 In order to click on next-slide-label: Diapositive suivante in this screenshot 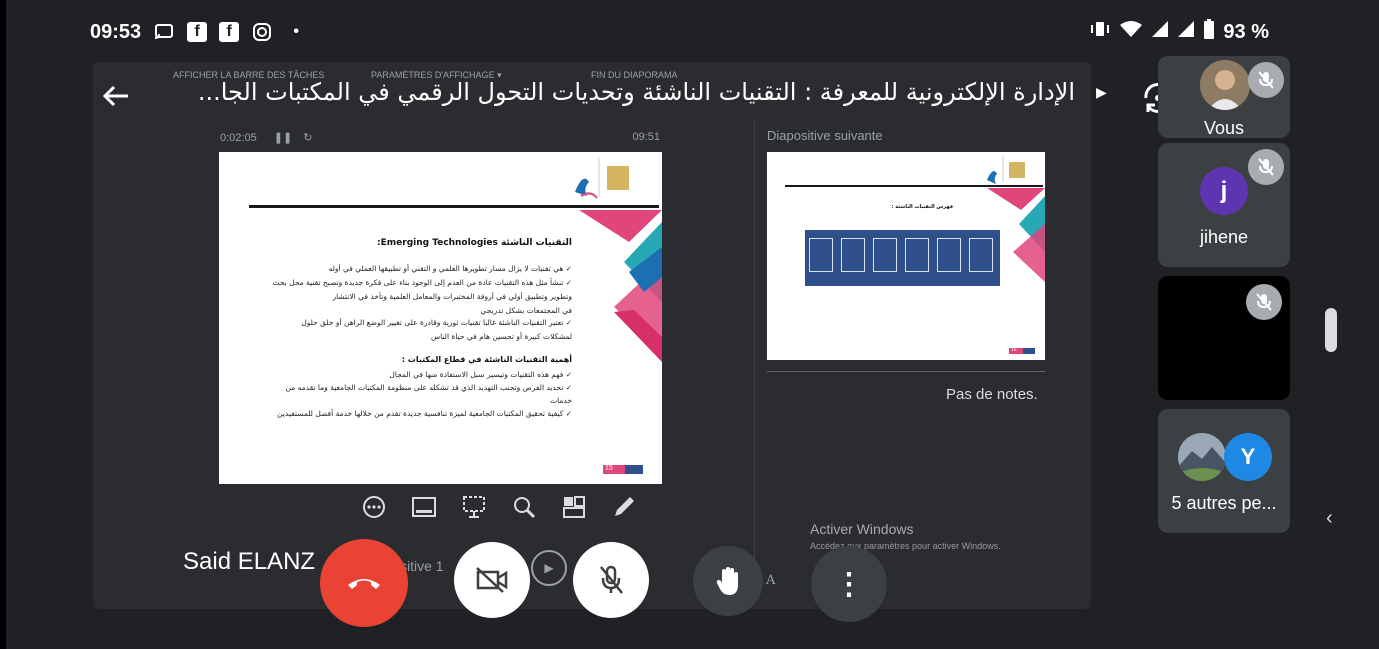, I will do `click(825, 135)`.